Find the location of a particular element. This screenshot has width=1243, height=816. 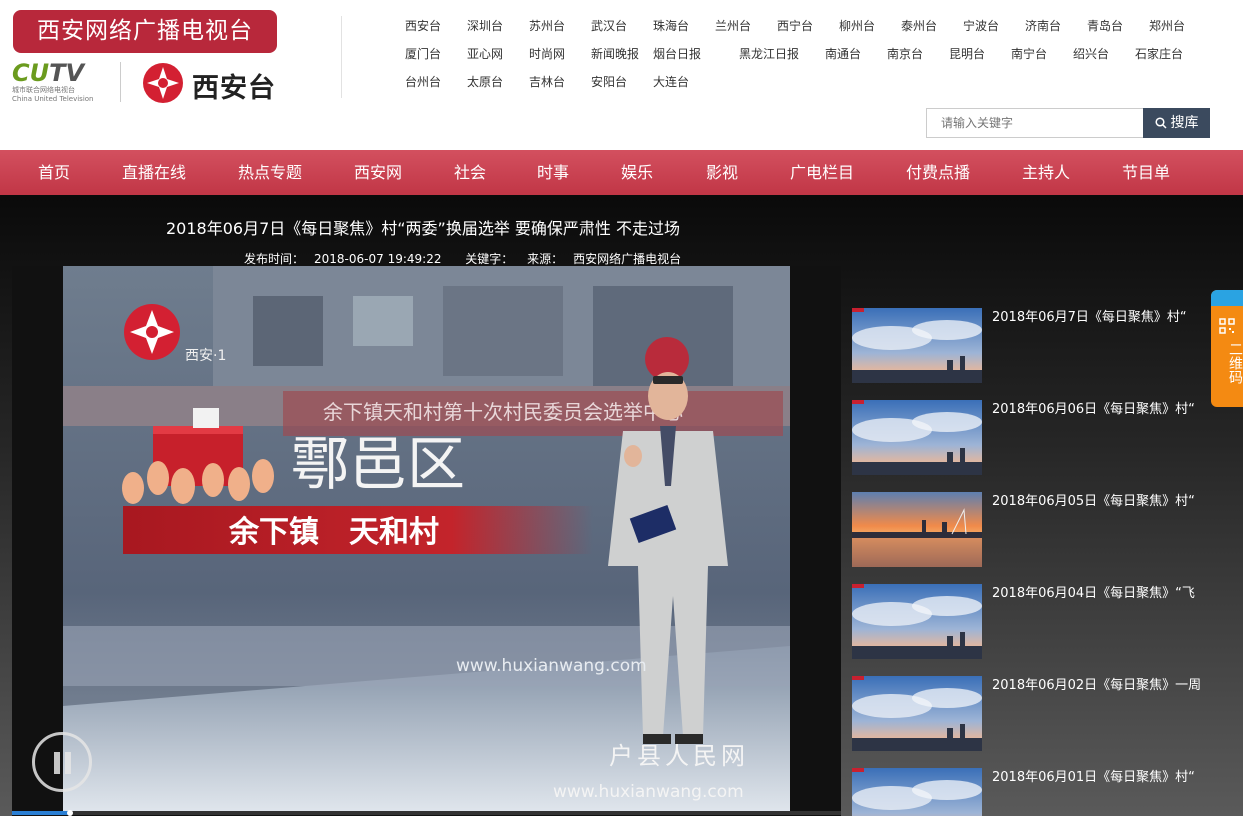

station-link: 厦门台 is located at coordinates (423, 54).